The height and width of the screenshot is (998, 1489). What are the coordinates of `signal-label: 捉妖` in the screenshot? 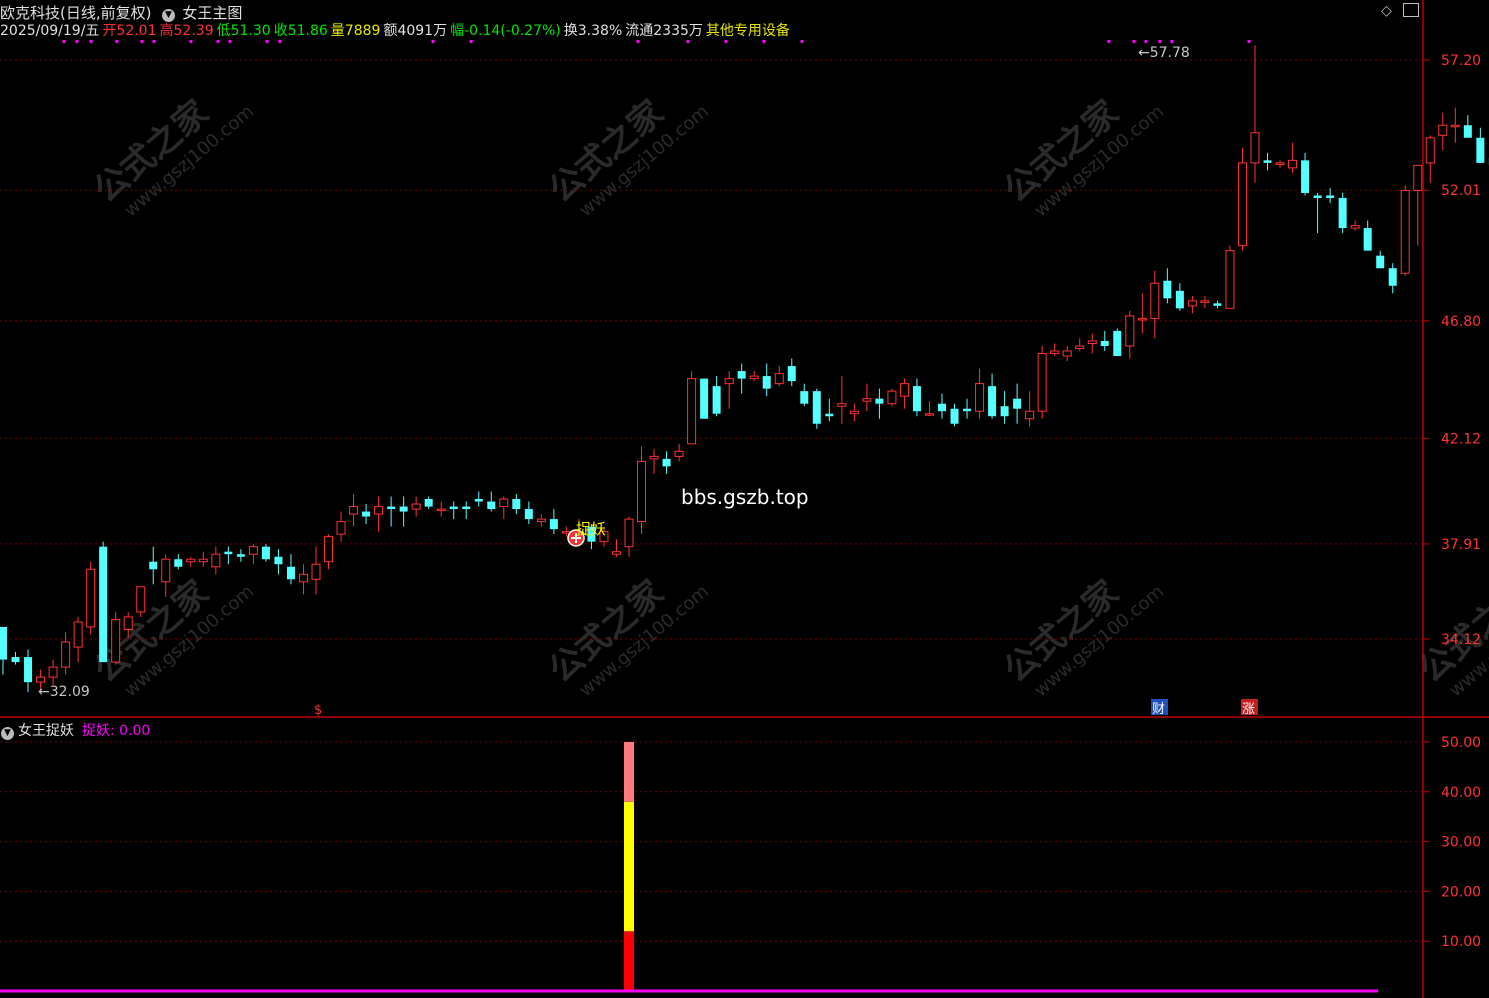 It's located at (591, 529).